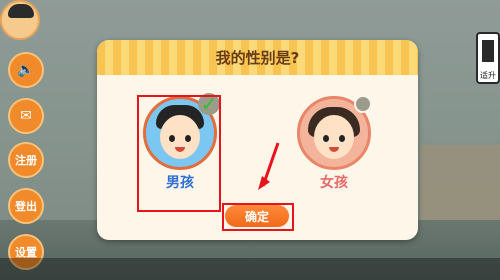 This screenshot has height=280, width=500. I want to click on girl-face, so click(334, 137).